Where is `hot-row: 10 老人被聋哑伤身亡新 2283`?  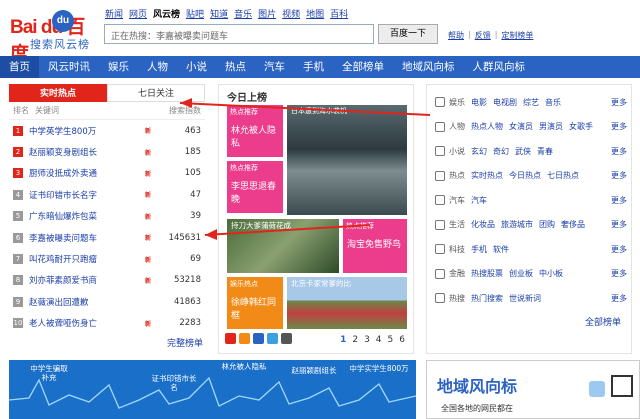
hot-row: 10 老人被聋哑伤身亡新 2283 is located at coordinates (107, 323).